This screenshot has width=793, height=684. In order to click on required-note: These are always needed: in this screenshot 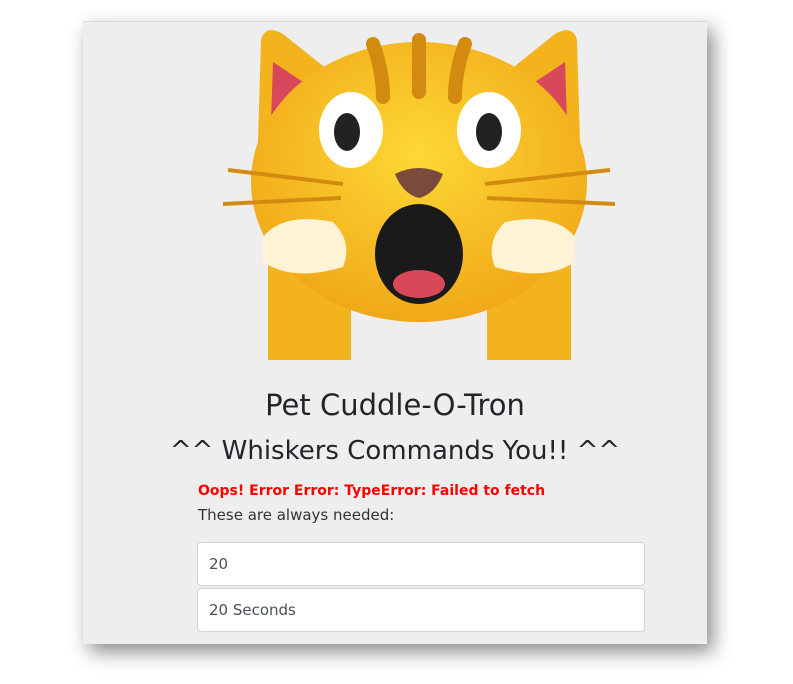, I will do `click(296, 515)`.